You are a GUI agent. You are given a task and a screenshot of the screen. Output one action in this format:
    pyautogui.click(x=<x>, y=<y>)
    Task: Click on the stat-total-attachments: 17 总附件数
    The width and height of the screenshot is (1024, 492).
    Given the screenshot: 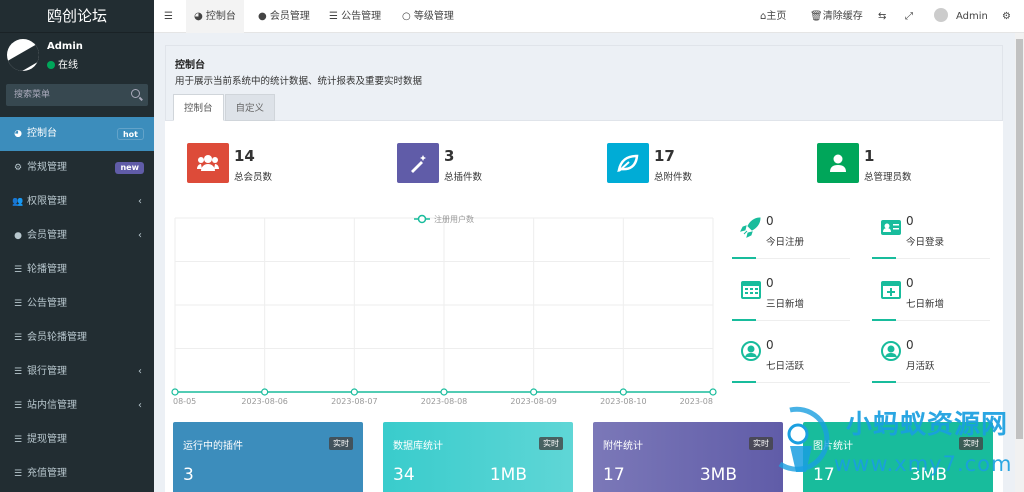 What is the action you would take?
    pyautogui.click(x=707, y=164)
    